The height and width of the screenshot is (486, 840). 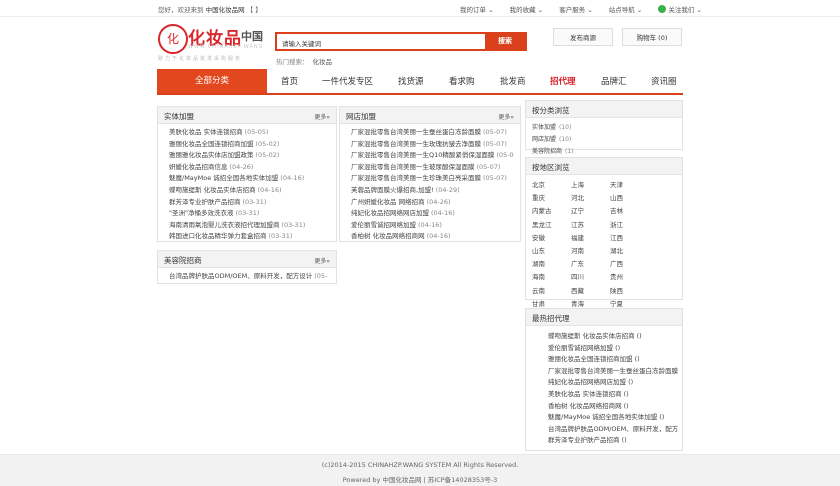 I want to click on region-item: 浙江, so click(x=629, y=225).